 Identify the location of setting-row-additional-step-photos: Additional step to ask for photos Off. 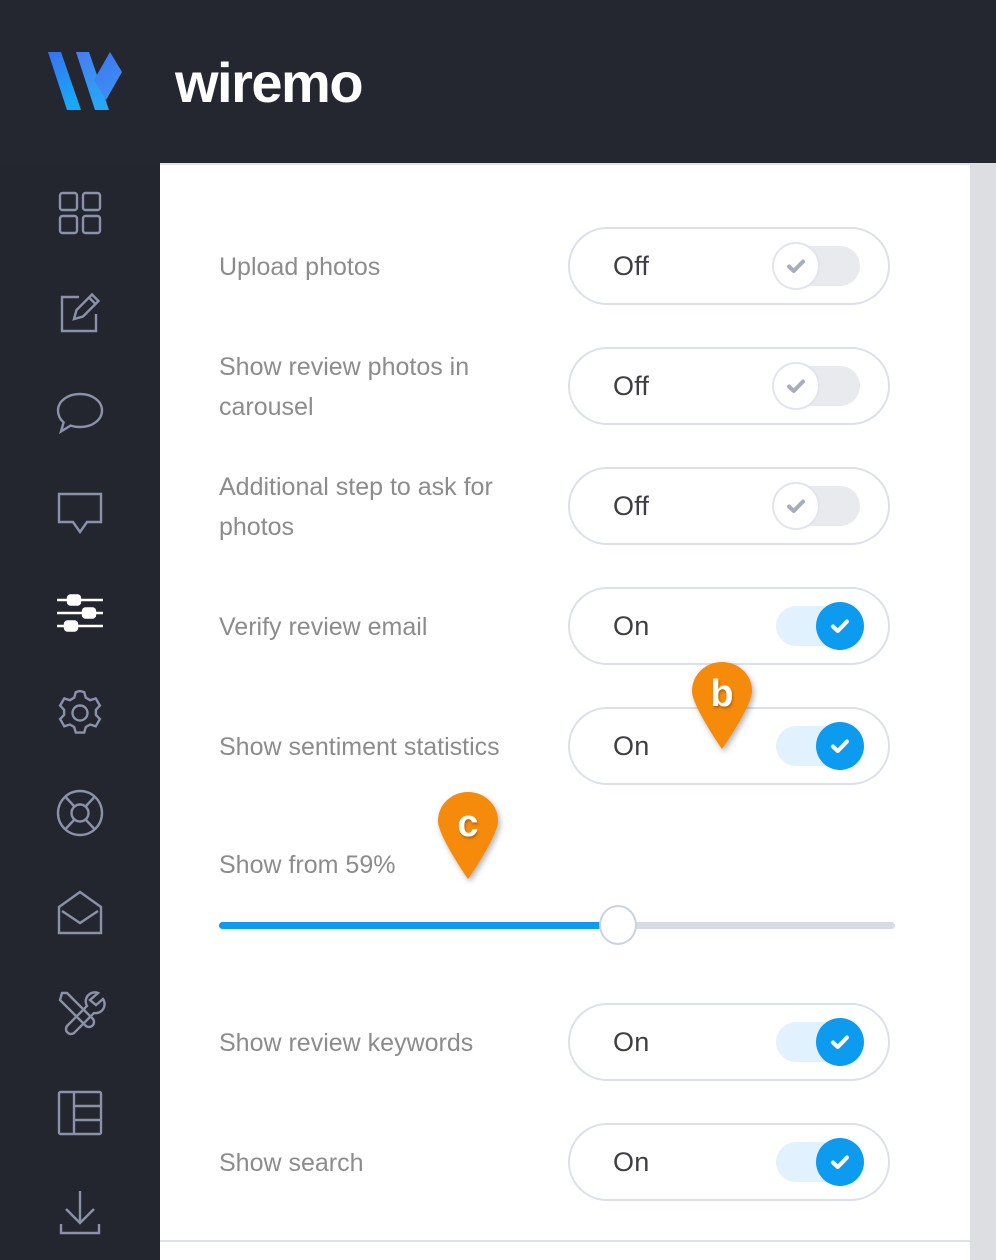
(565, 507).